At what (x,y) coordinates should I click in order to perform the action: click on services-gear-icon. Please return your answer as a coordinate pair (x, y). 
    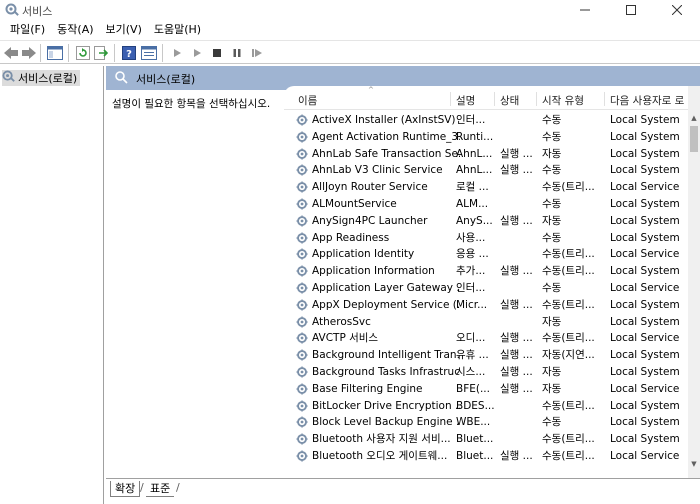
    Looking at the image, I should click on (8, 78).